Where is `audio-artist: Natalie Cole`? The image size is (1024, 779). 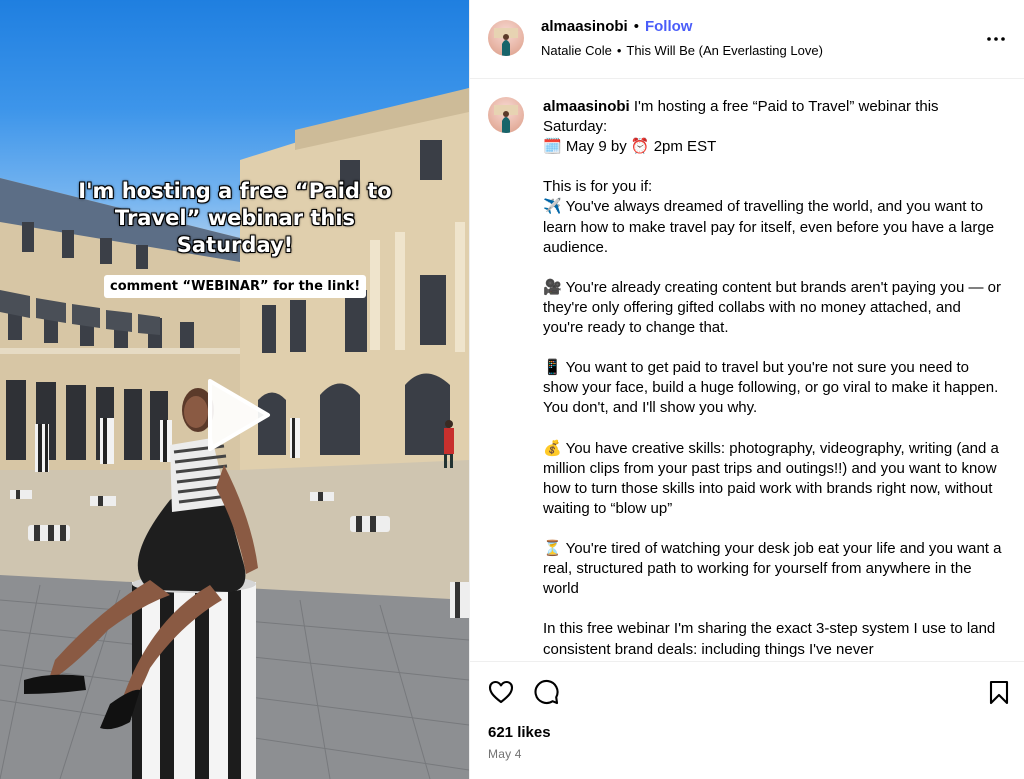
audio-artist: Natalie Cole is located at coordinates (576, 50).